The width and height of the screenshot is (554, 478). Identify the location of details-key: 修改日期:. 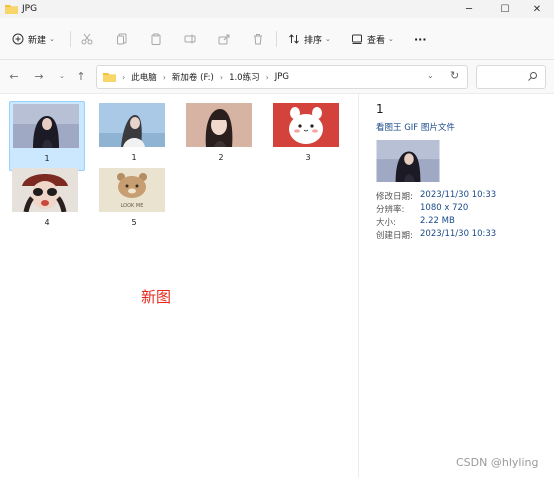
(394, 197).